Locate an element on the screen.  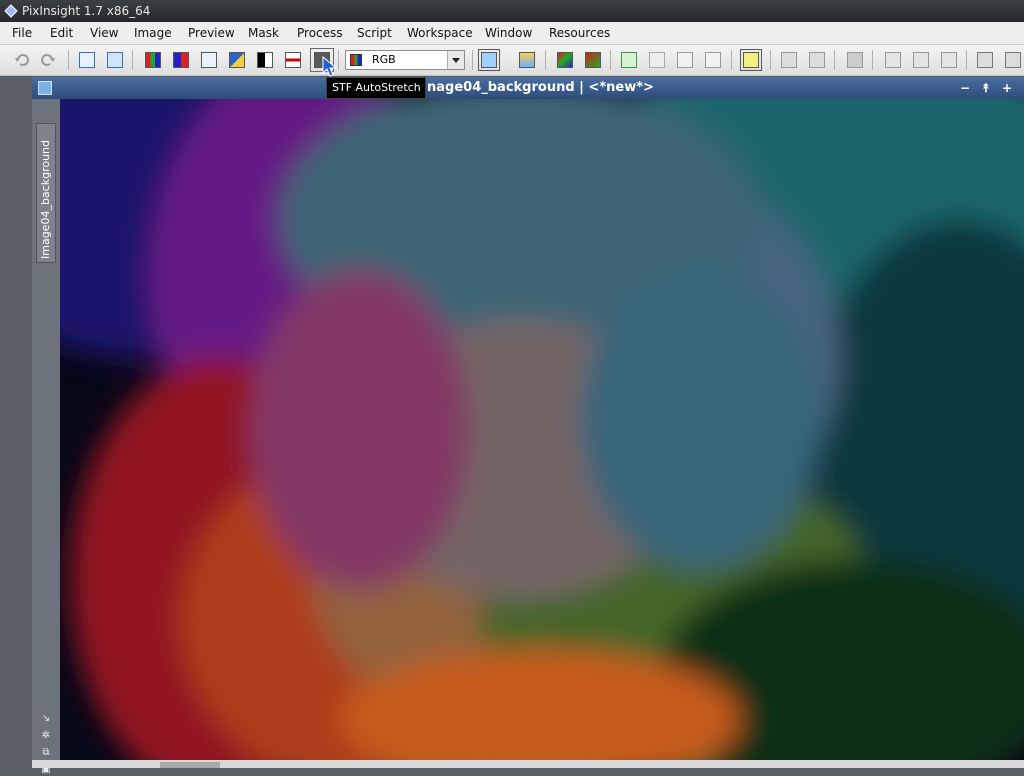
view-tab-label: Image04_background is located at coordinates (45, 199).